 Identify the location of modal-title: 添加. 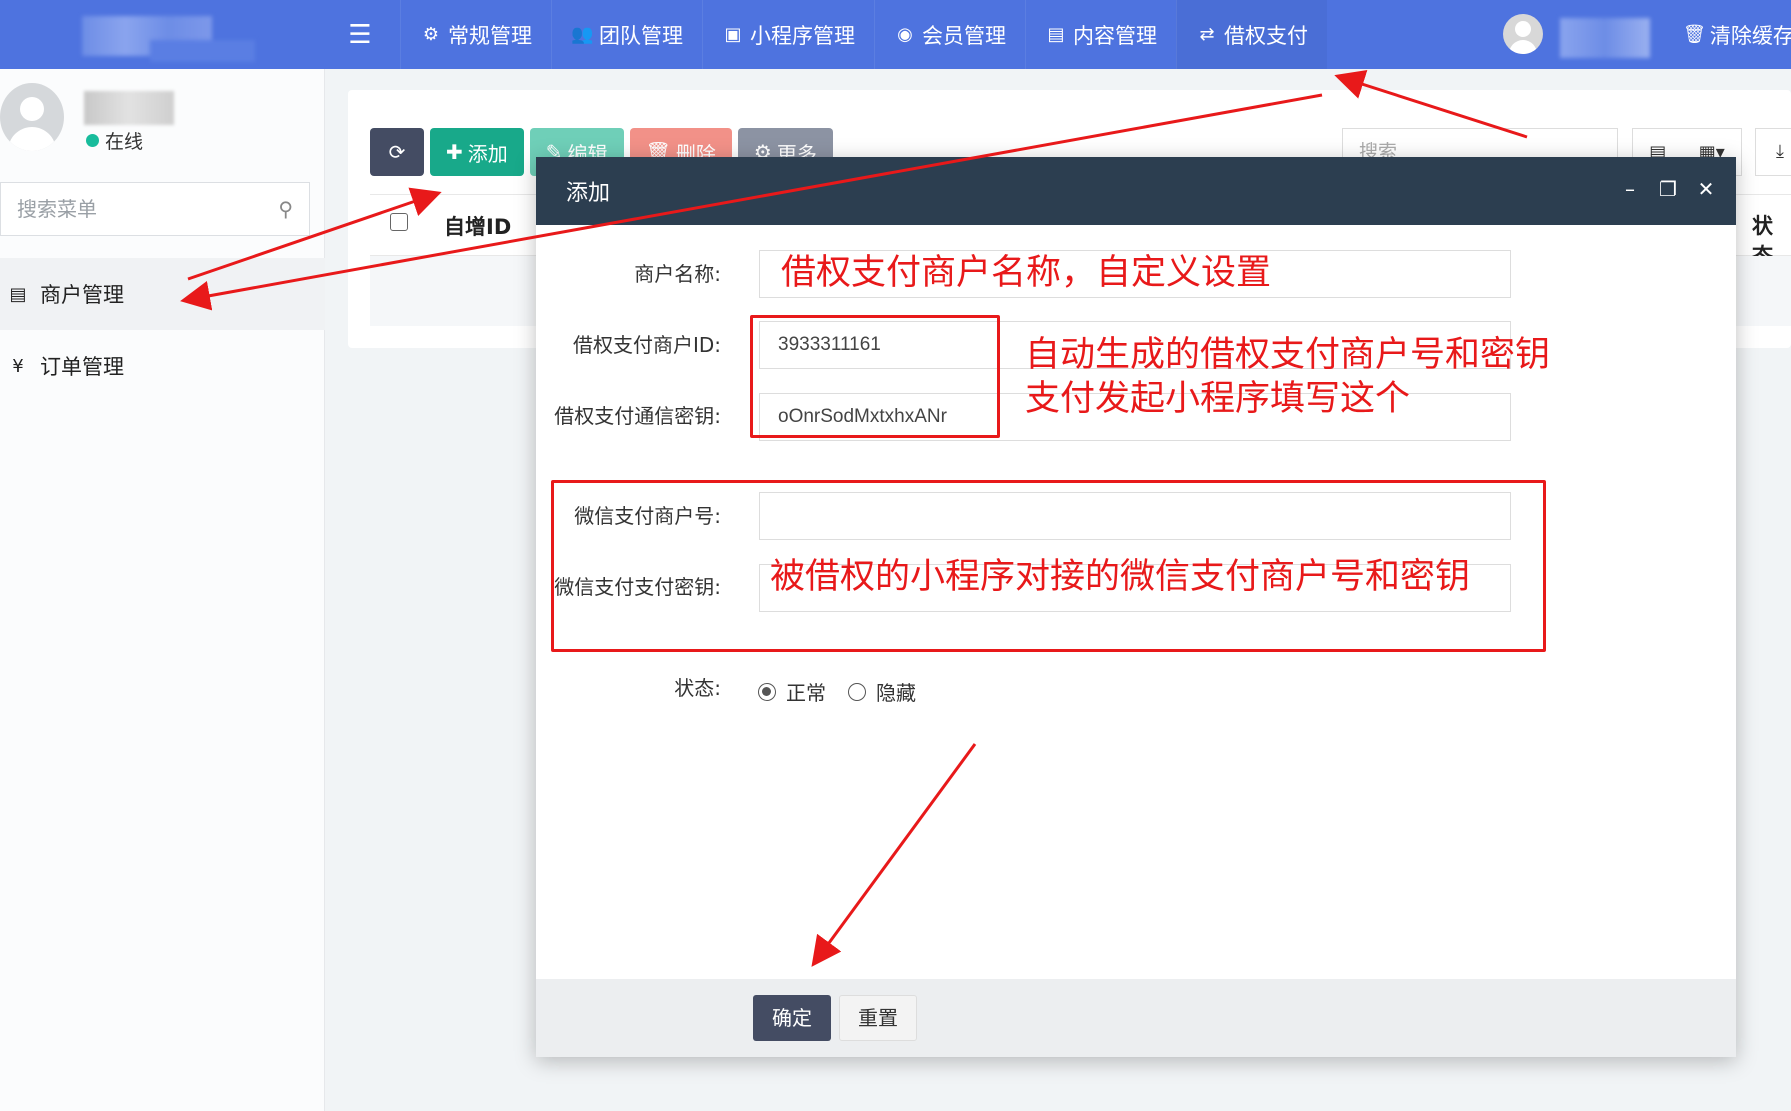
(588, 193).